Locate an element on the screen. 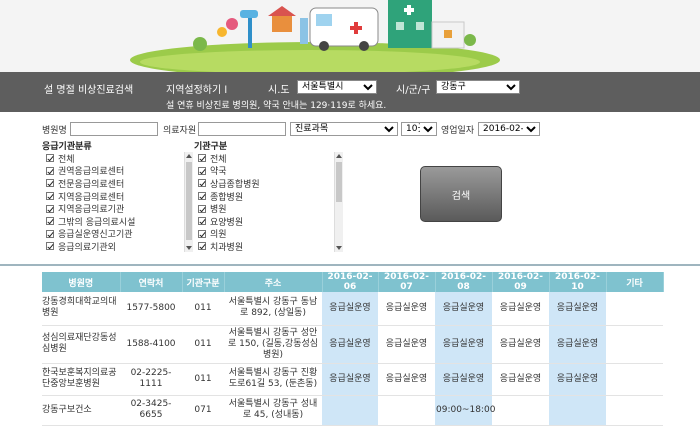 The image size is (700, 426). address-cell: 서울특별시 강동구 동남로 892, (상일동) is located at coordinates (273, 309).